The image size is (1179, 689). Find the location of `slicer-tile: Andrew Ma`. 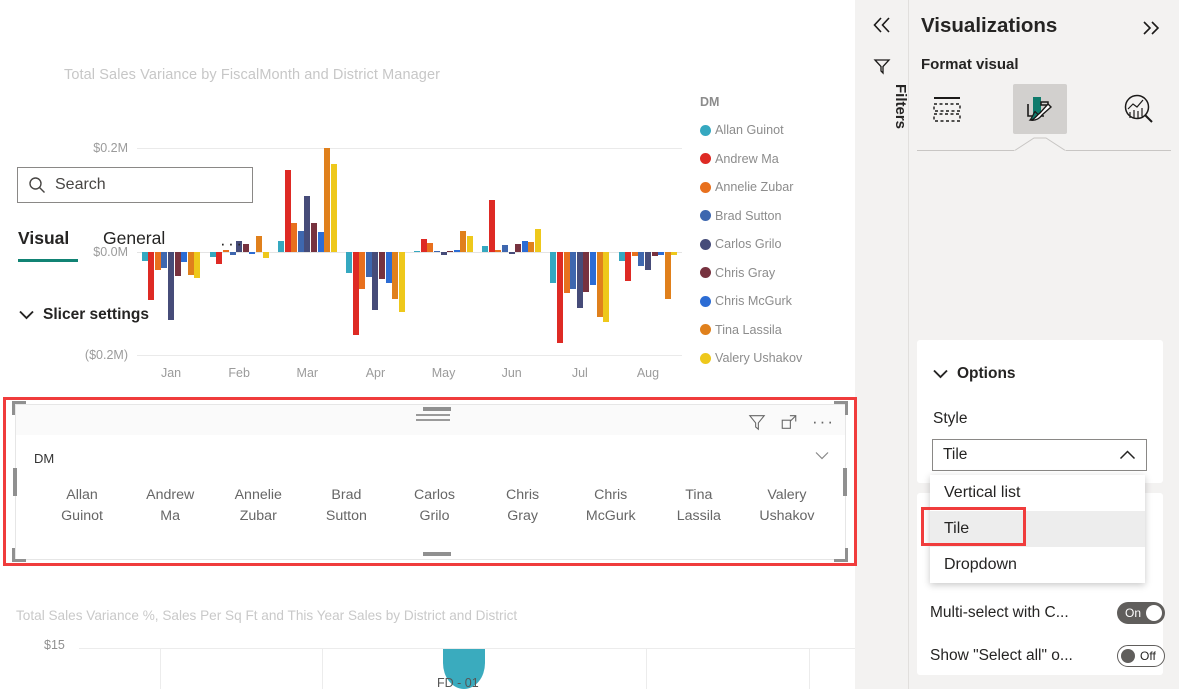

slicer-tile: Andrew Ma is located at coordinates (170, 506).